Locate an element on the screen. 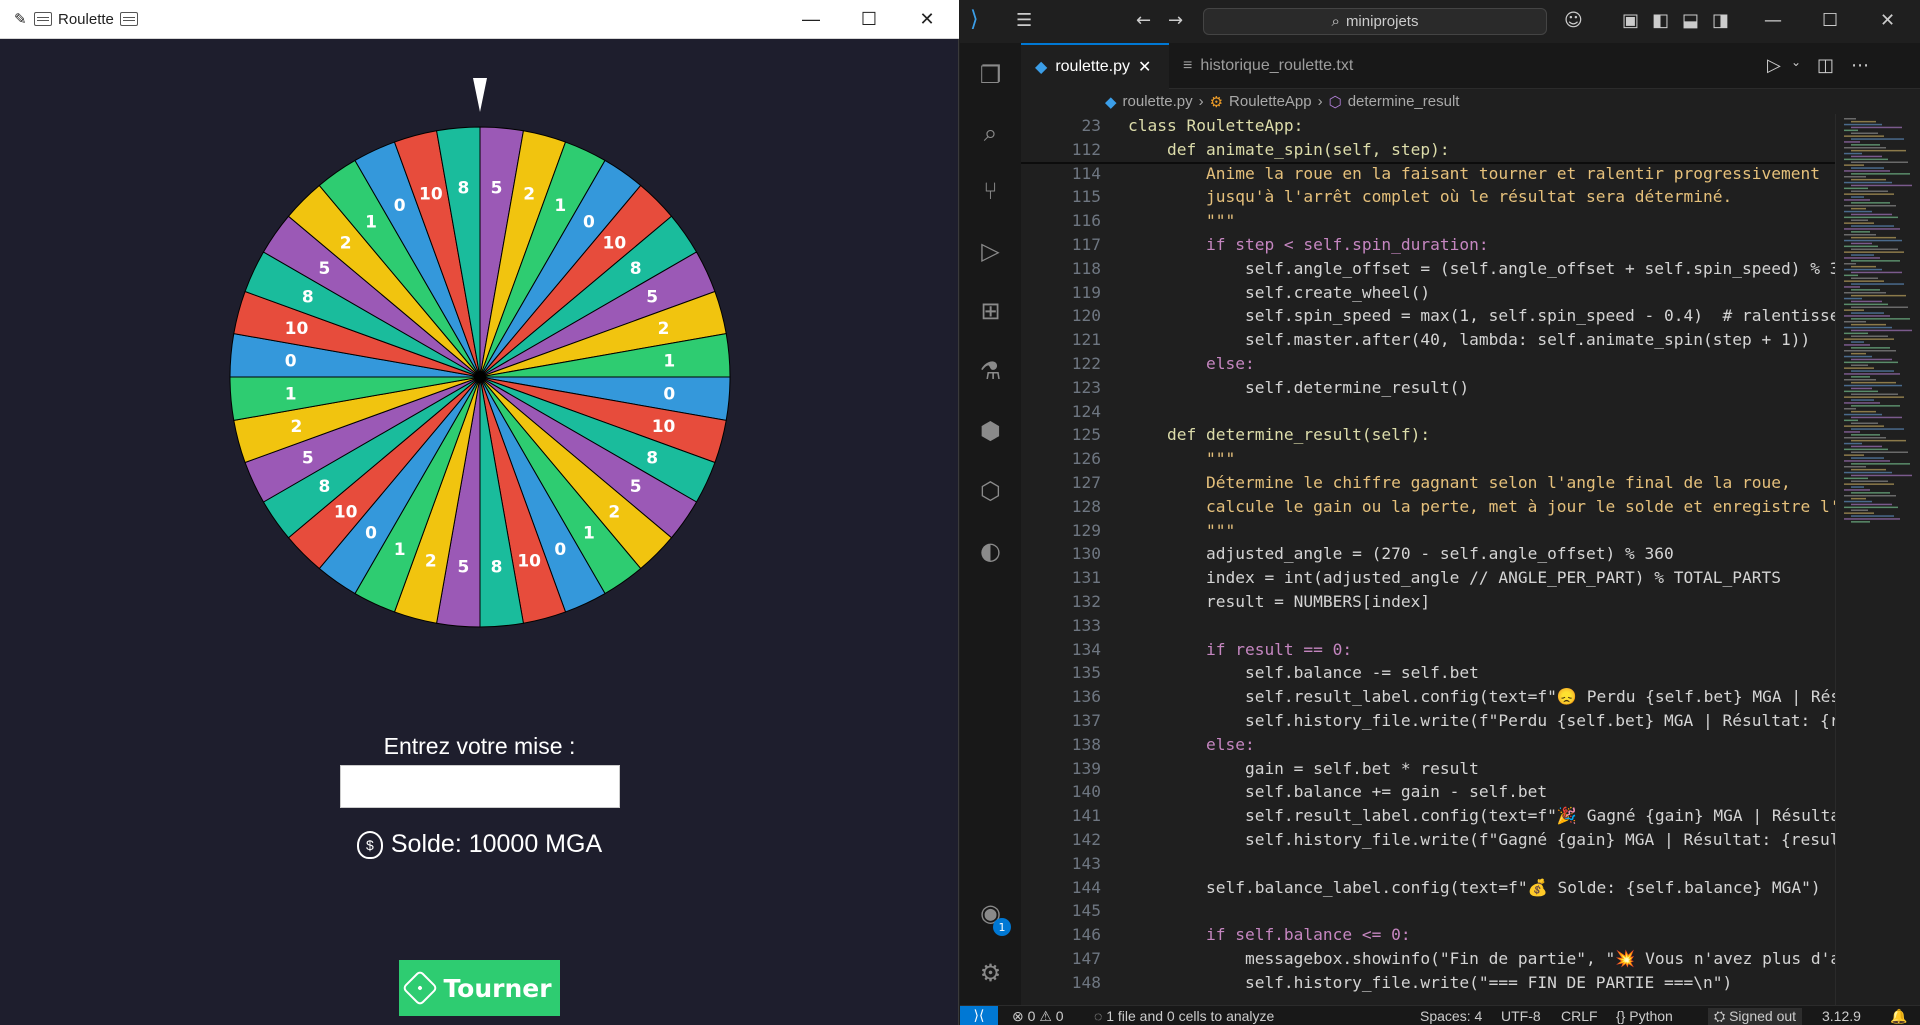 Image resolution: width=1920 pixels, height=1025 pixels. line-number: 148 is located at coordinates (1086, 982).